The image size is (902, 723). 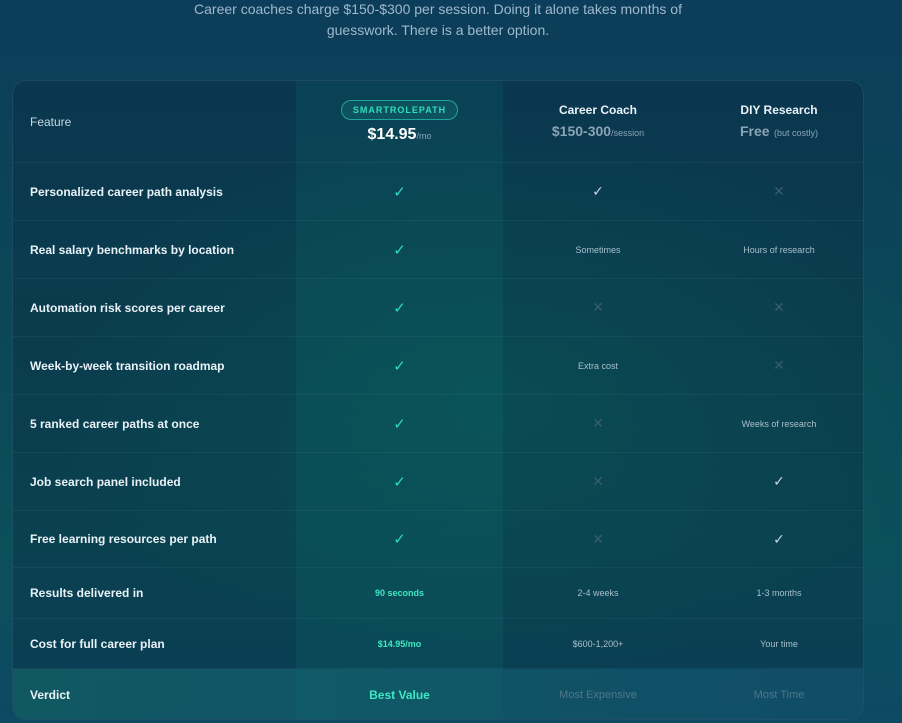 What do you see at coordinates (399, 695) in the screenshot?
I see `verdict-best-value: Best Value` at bounding box center [399, 695].